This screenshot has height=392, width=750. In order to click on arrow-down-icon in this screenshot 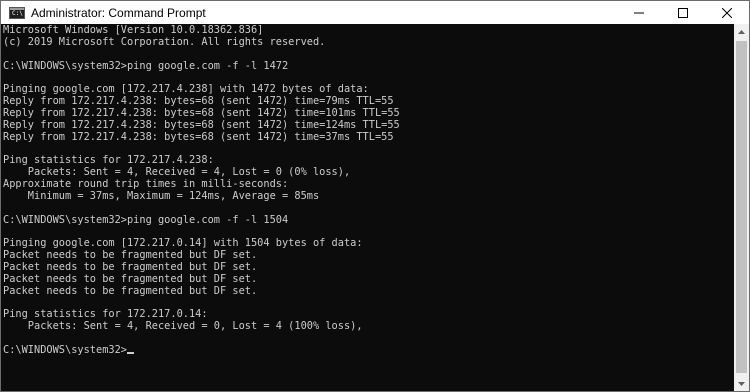, I will do `click(741, 383)`.